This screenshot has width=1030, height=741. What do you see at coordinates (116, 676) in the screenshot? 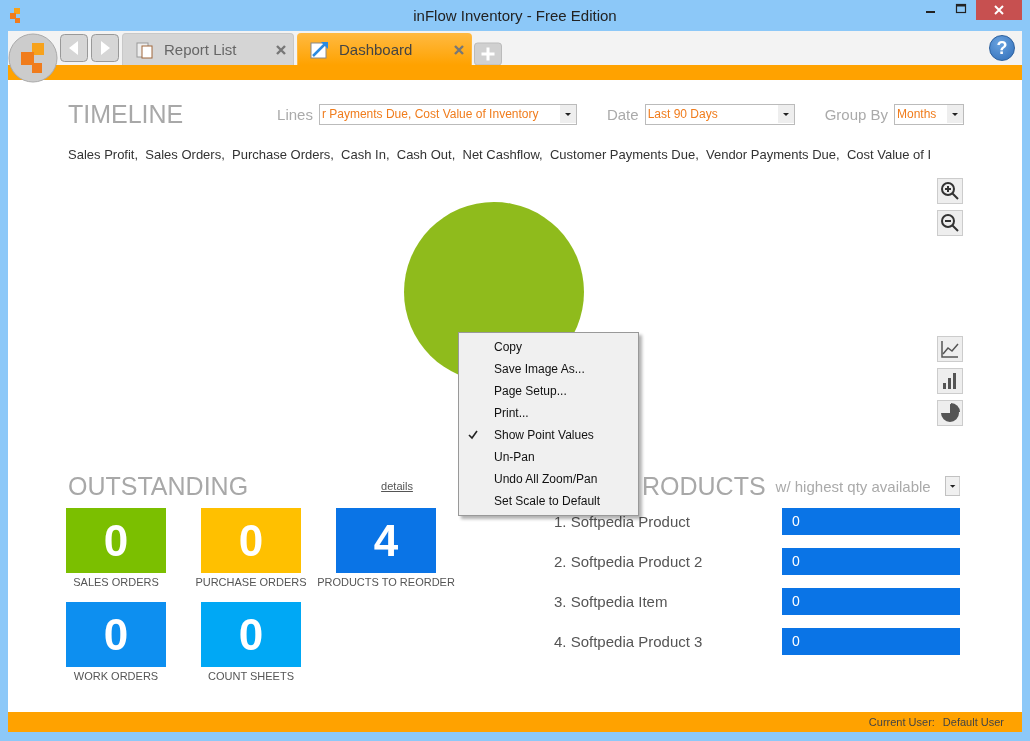
I see `tile-label: WORK ORDERS` at bounding box center [116, 676].